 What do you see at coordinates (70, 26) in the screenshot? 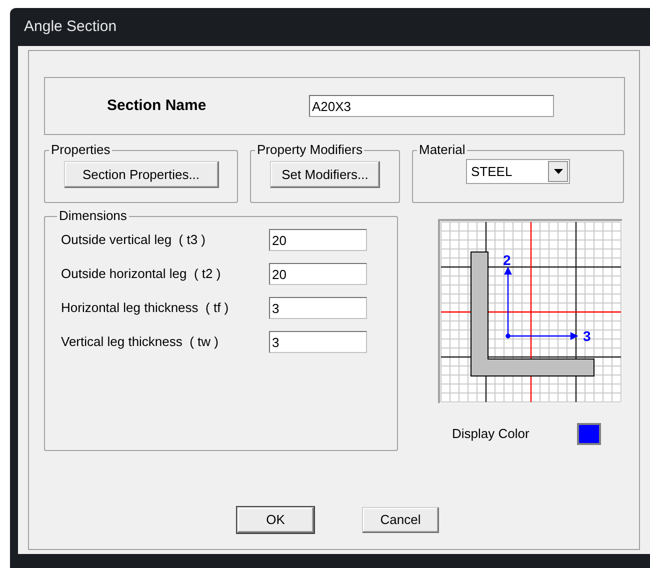
I see `window-title: Angle Section` at bounding box center [70, 26].